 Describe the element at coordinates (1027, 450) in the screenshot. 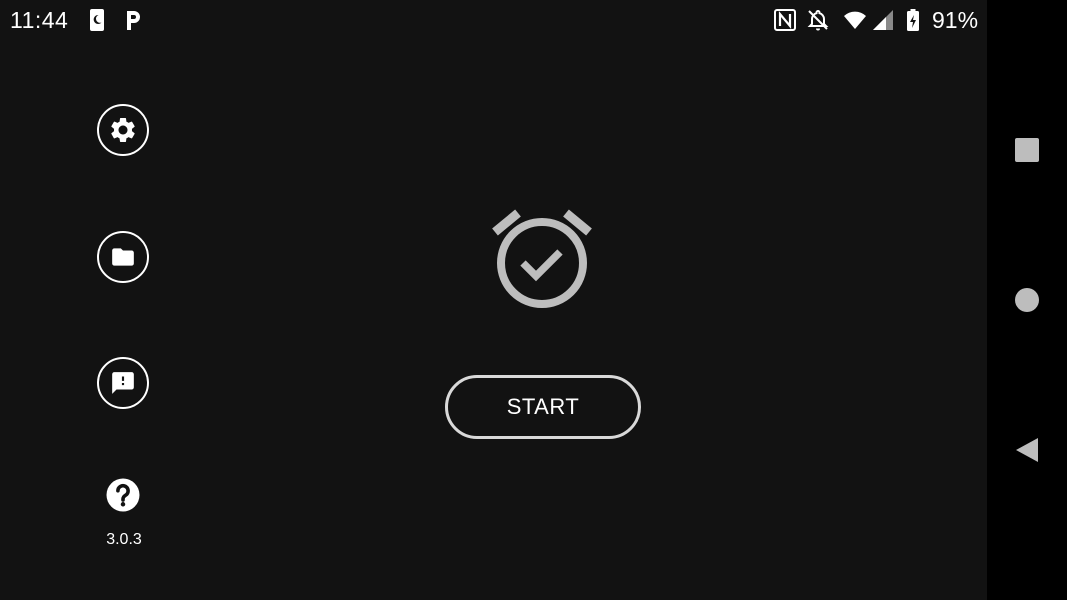

I see `back-triangle-icon` at that location.